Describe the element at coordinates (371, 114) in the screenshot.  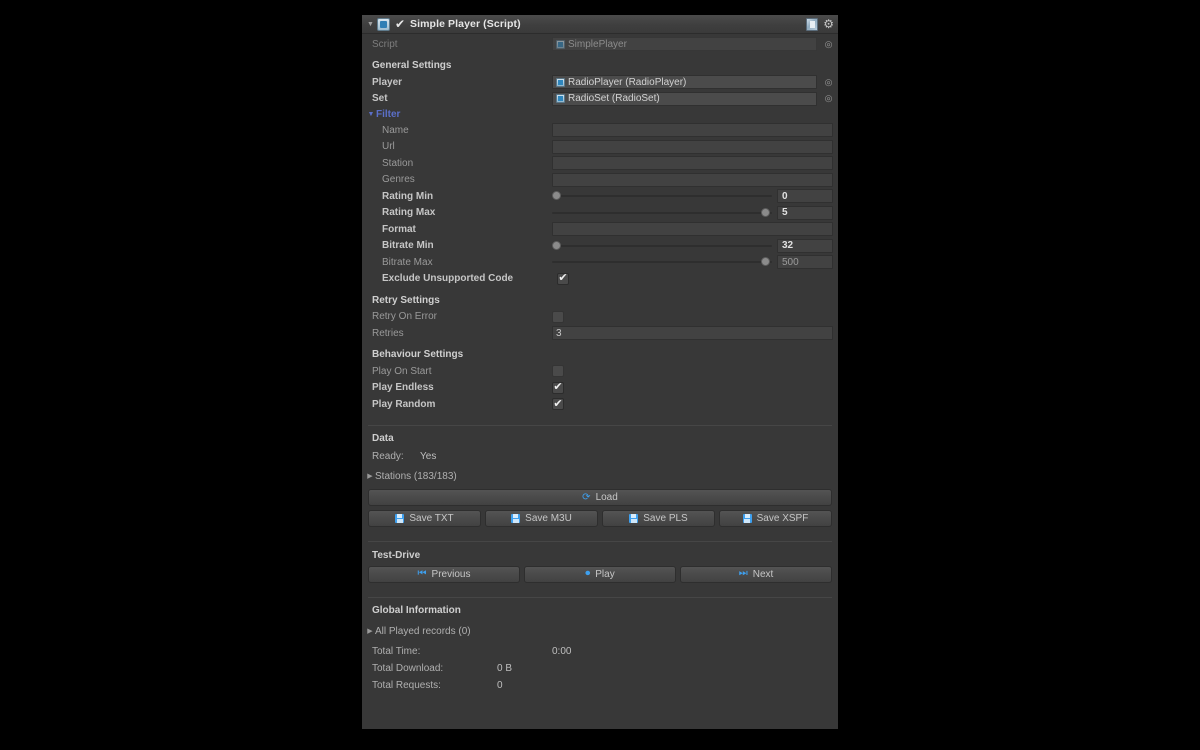
I see `filter-foldout-icon: ▼` at that location.